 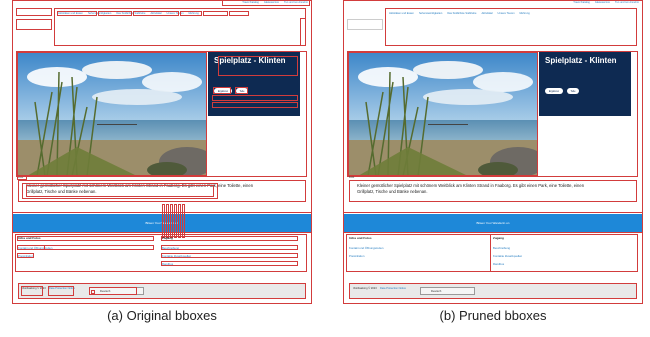 I want to click on caption-original: (a) Original bboxes, so click(x=162, y=315).